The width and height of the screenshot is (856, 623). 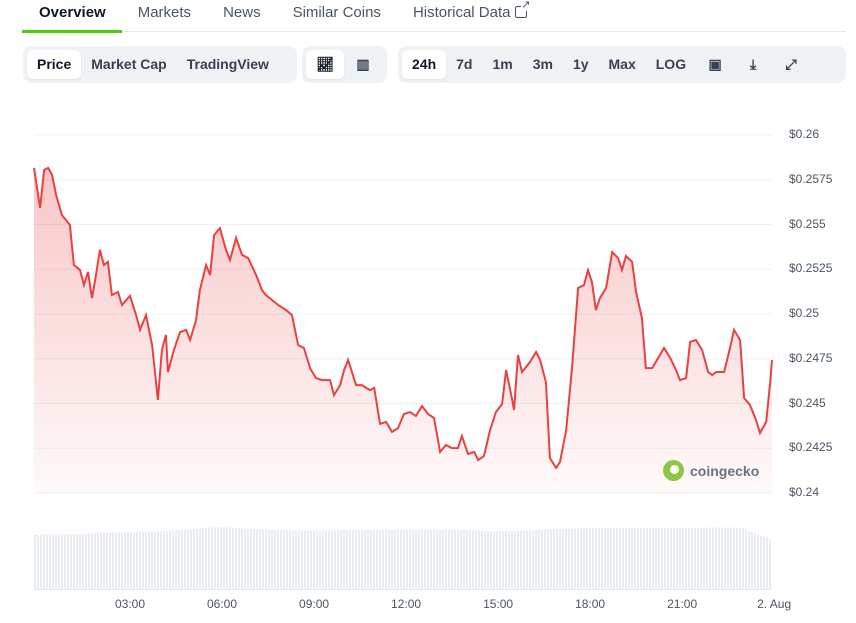 What do you see at coordinates (811, 178) in the screenshot?
I see `y-tick-label: $0.2575` at bounding box center [811, 178].